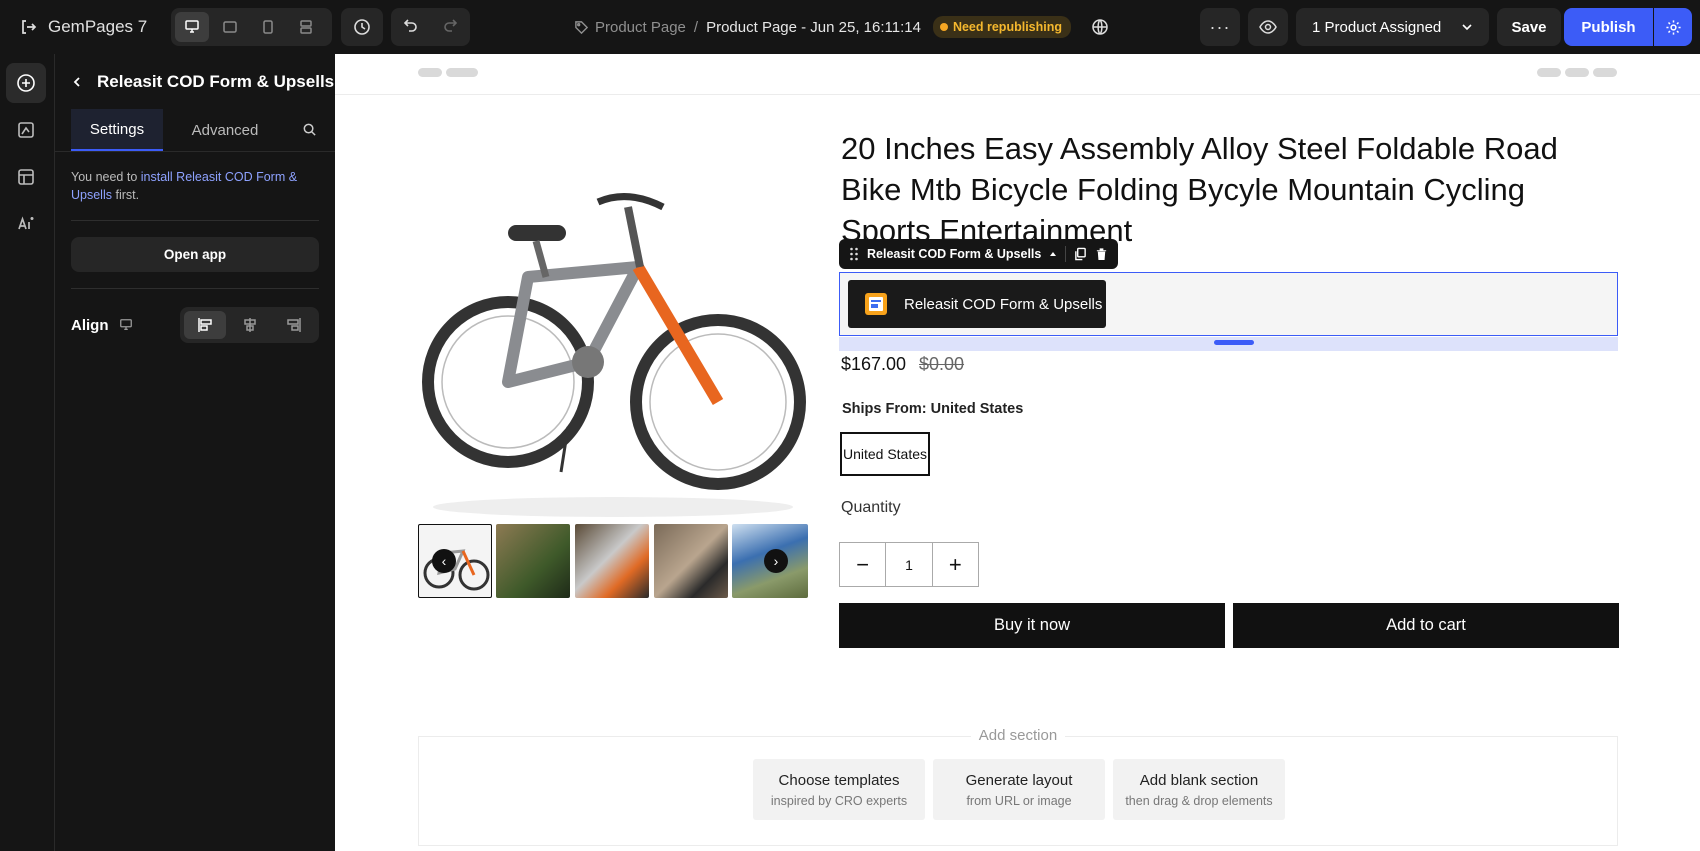  I want to click on thumbnail-prev-button: ‹, so click(444, 561).